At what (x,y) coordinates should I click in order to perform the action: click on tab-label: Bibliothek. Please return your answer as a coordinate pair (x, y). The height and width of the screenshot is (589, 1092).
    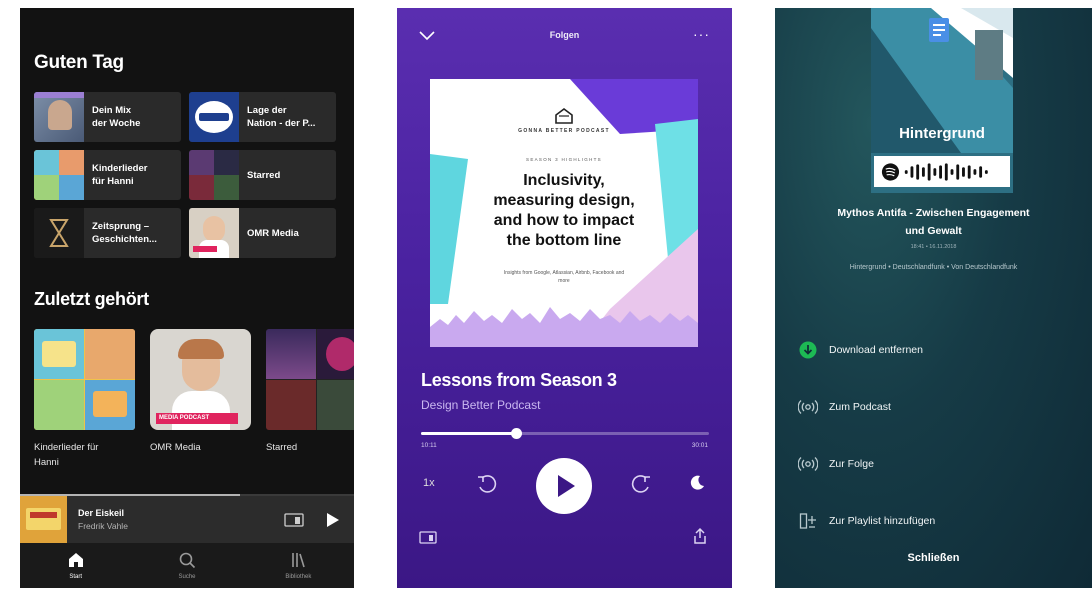
    Looking at the image, I should click on (298, 577).